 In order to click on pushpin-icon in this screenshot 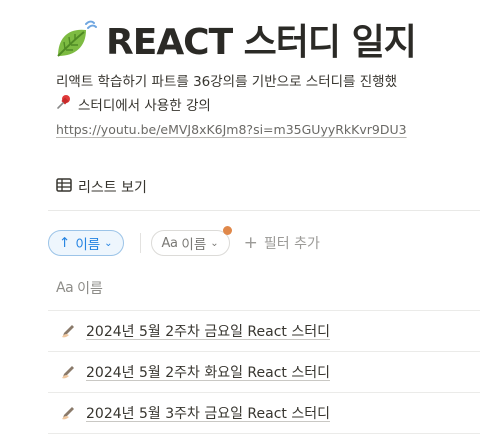, I will do `click(64, 104)`.